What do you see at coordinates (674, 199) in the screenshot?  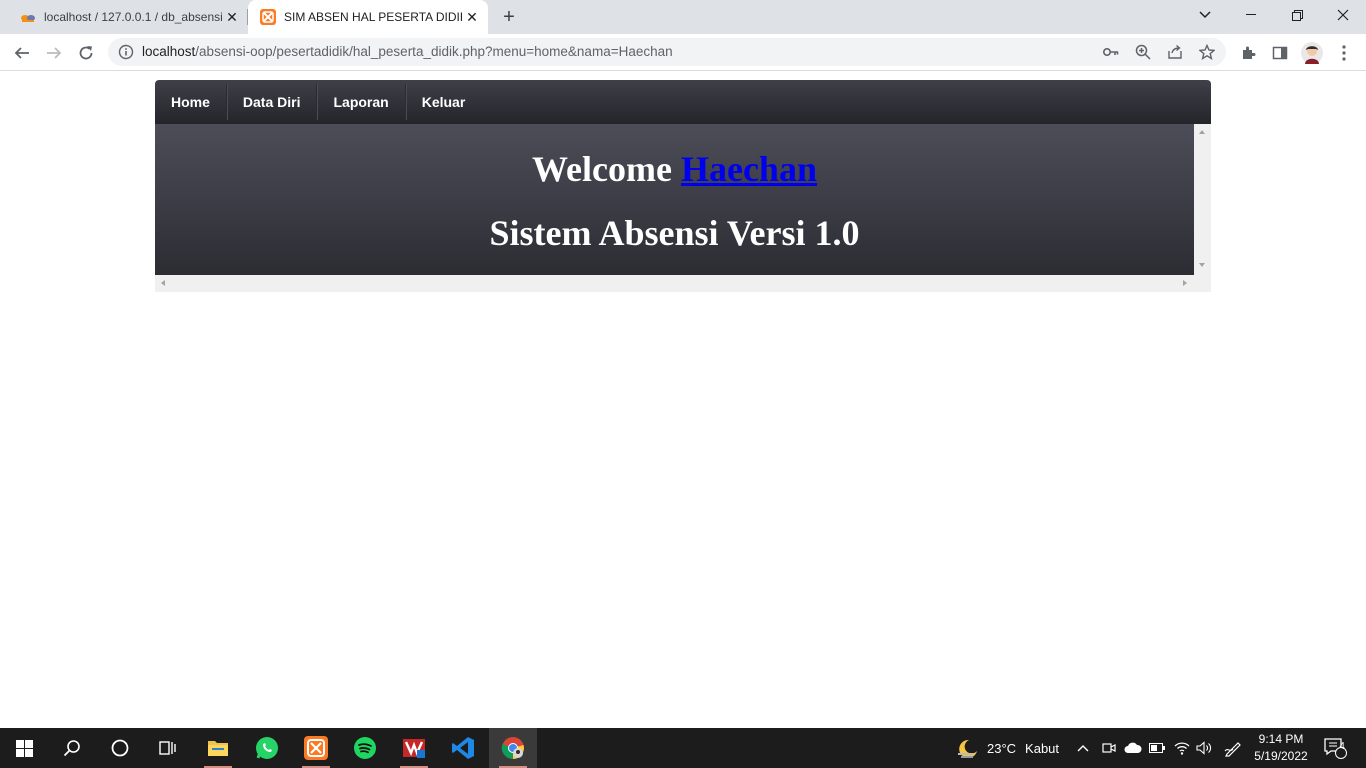 I see `welcome-panel: Welcome Haechan Sistem Absensi Versi 1.0` at bounding box center [674, 199].